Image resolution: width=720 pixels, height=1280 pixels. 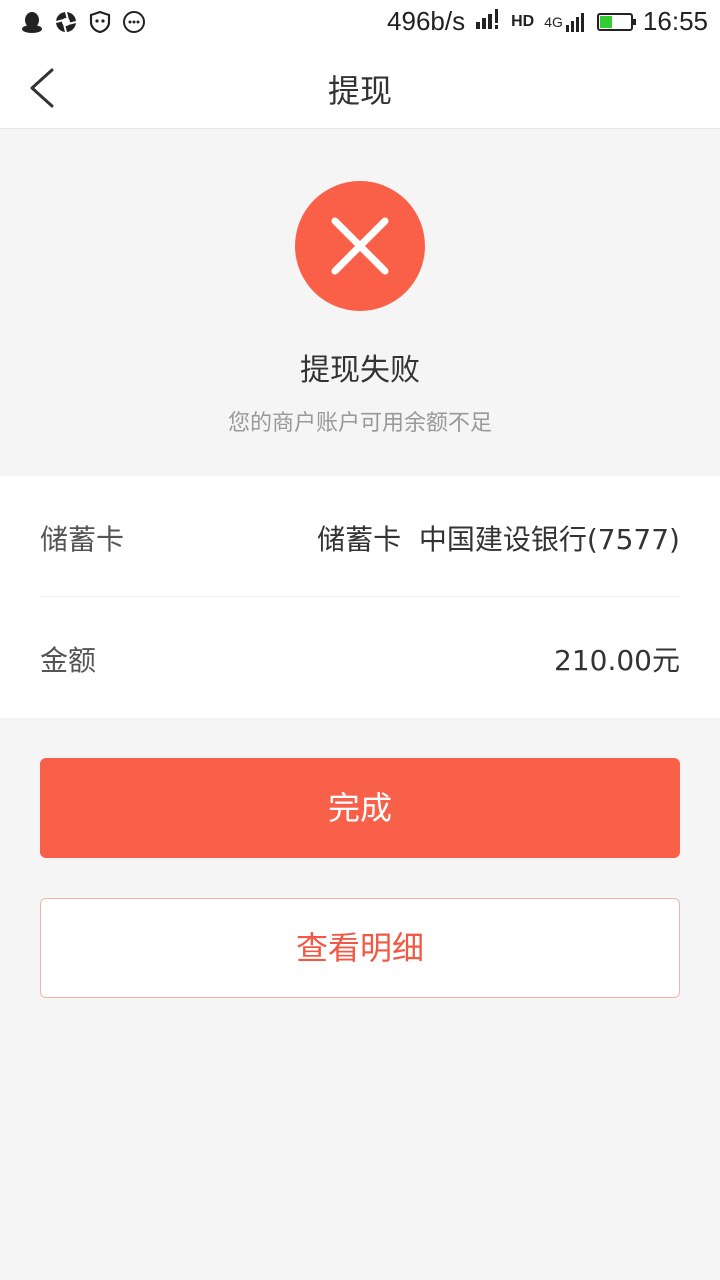 What do you see at coordinates (617, 660) in the screenshot?
I see `amount-value: 210.00元` at bounding box center [617, 660].